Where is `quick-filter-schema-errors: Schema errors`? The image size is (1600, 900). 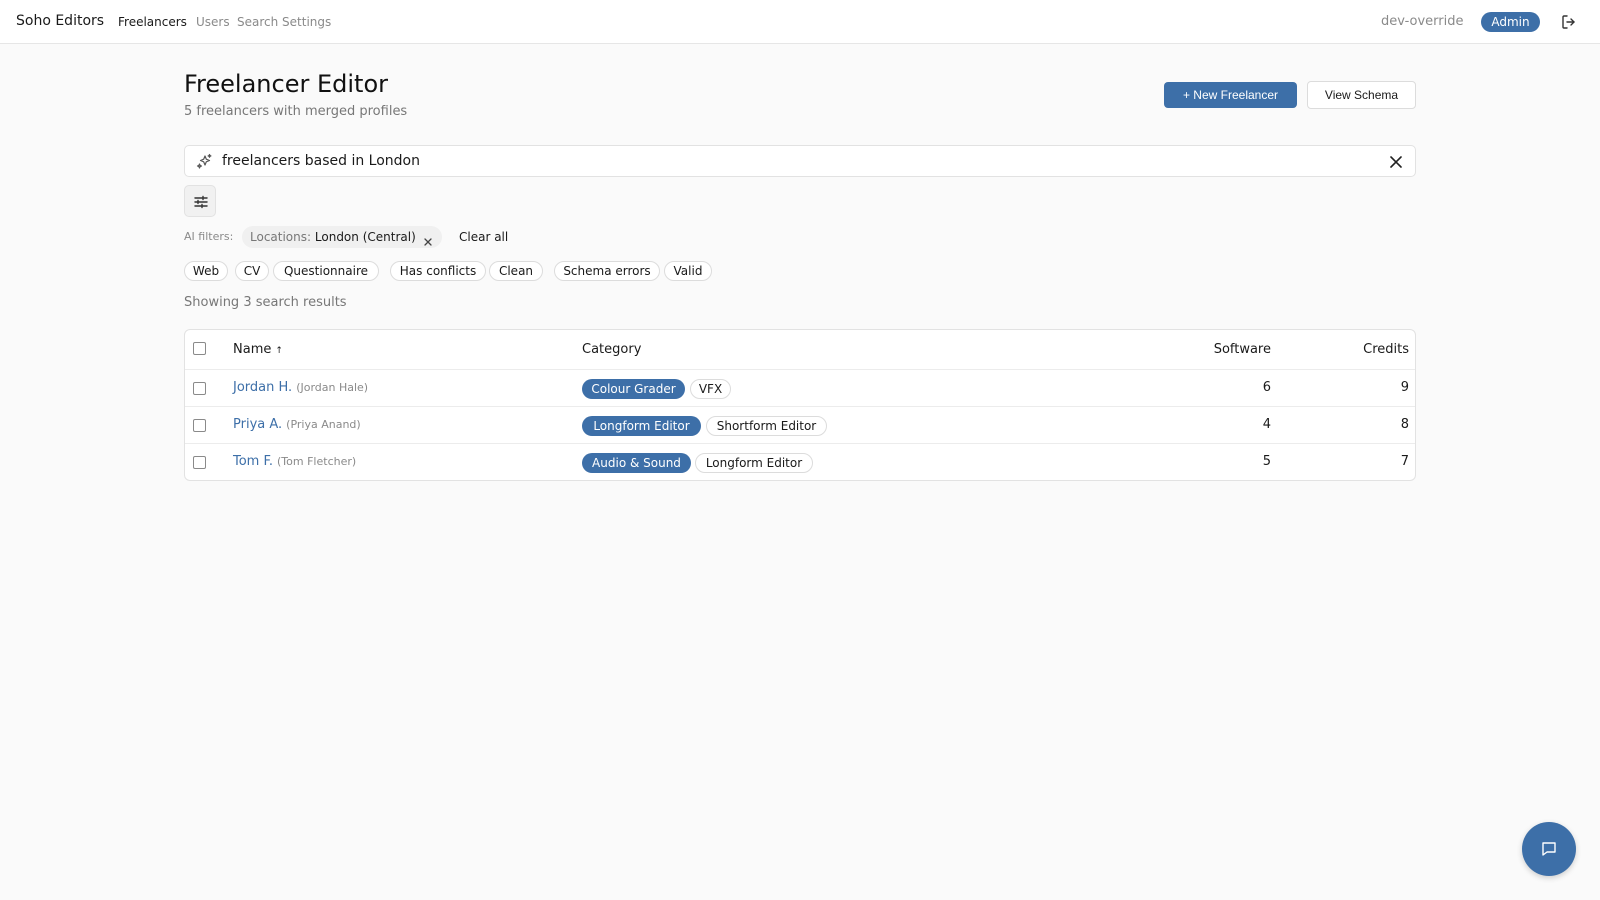 quick-filter-schema-errors: Schema errors is located at coordinates (607, 271).